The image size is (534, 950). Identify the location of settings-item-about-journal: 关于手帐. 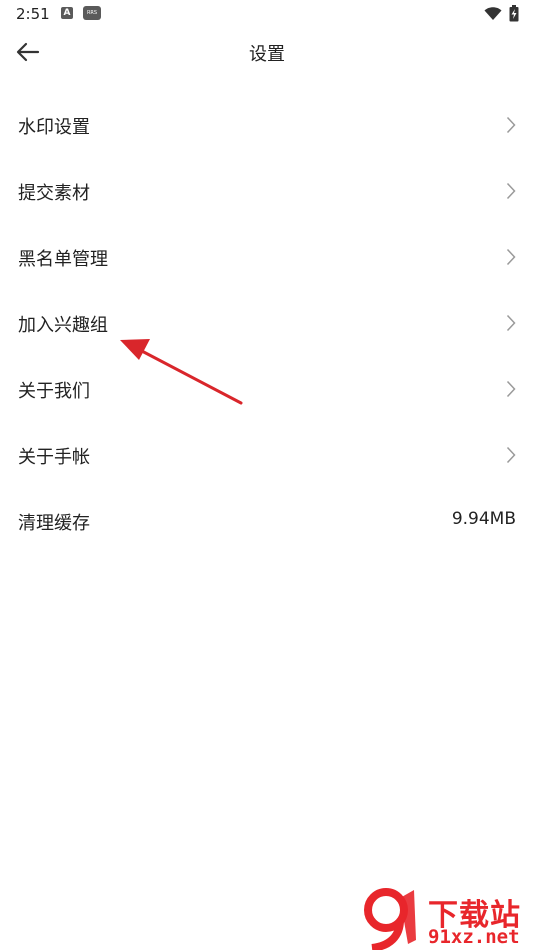
(267, 455).